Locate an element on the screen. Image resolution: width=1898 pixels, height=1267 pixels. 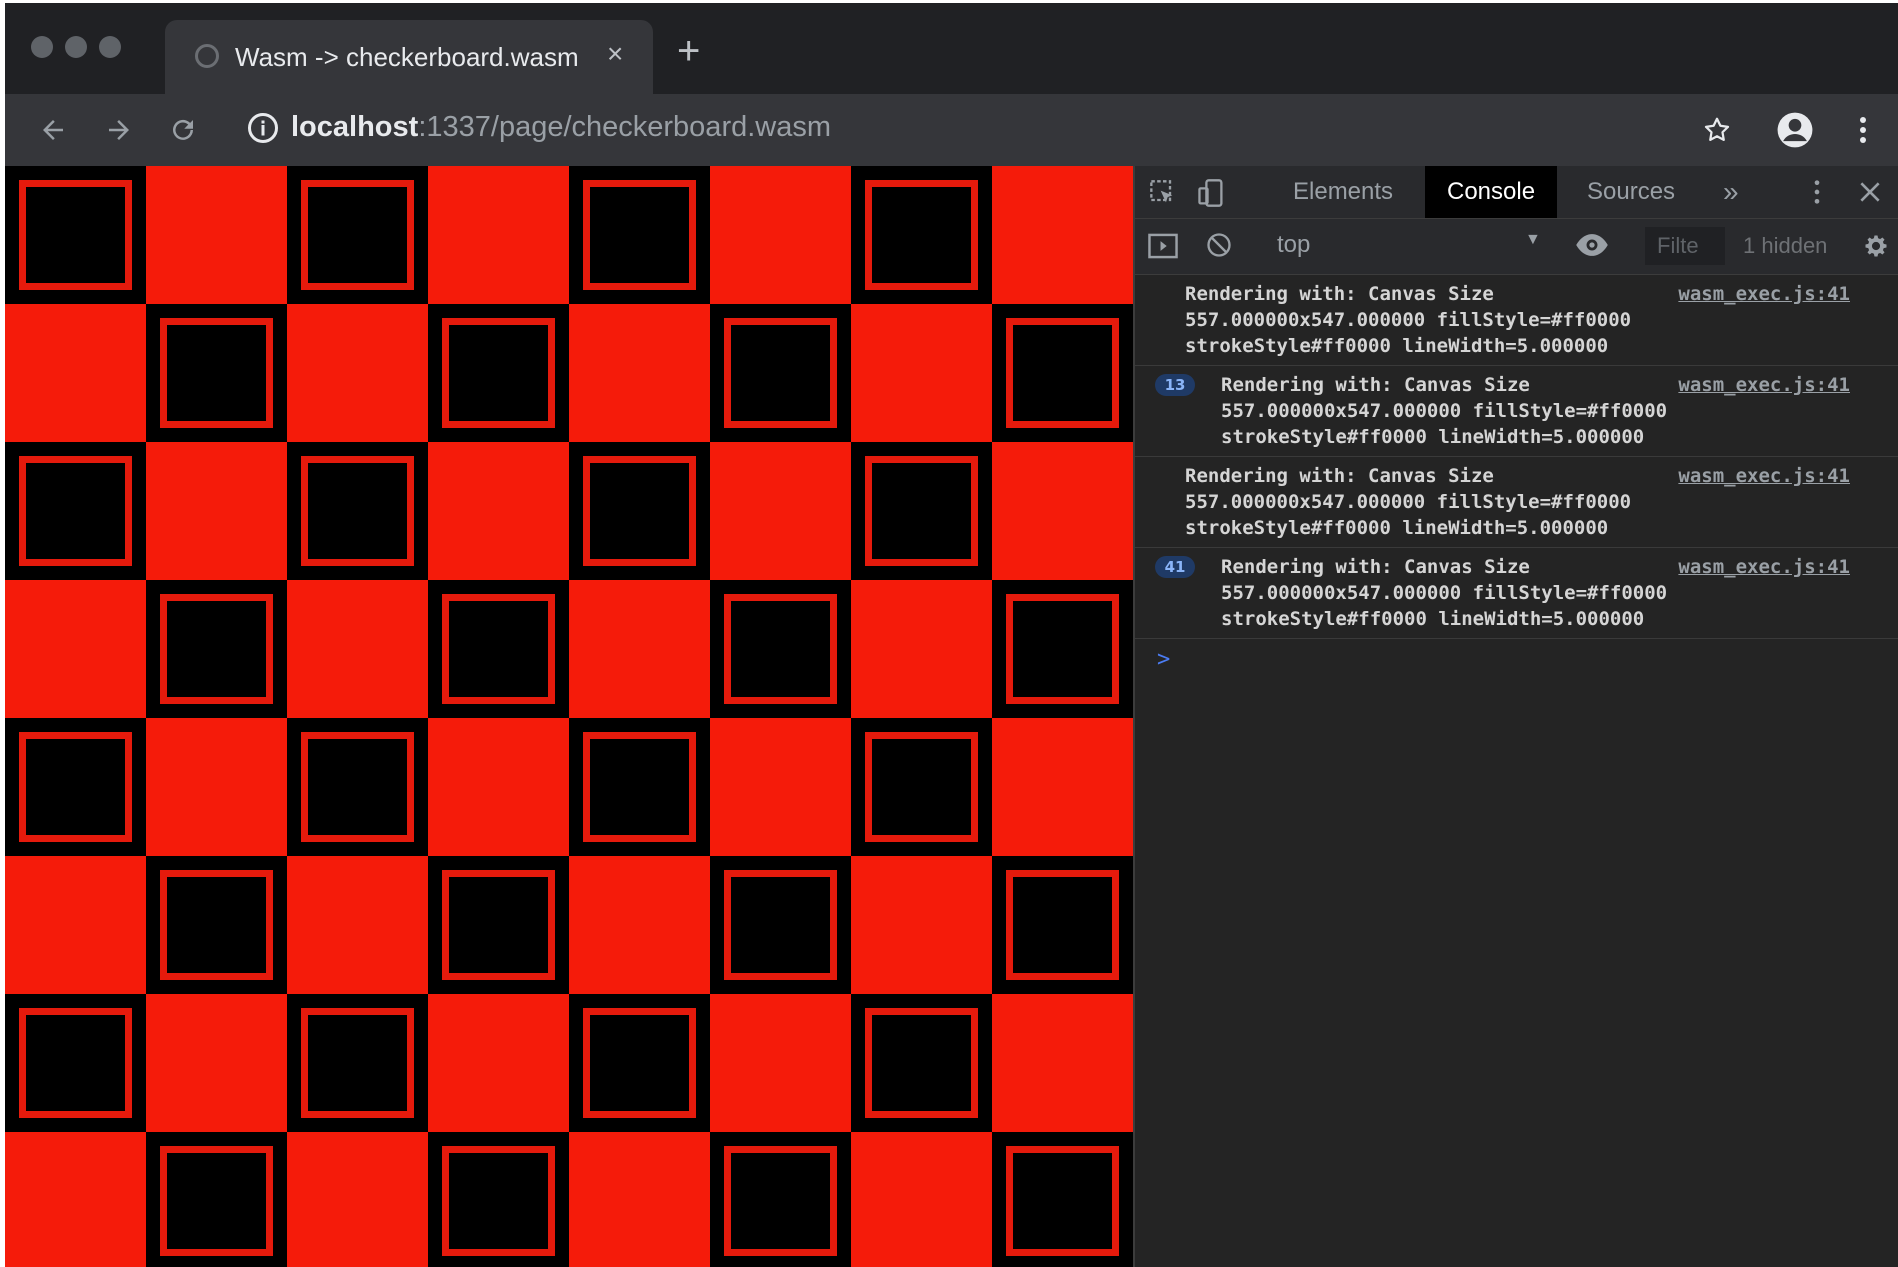
clear-console-icon is located at coordinates (1219, 245).